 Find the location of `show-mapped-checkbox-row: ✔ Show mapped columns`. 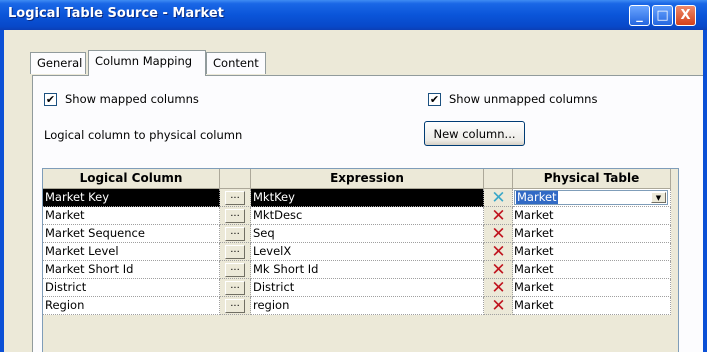

show-mapped-checkbox-row: ✔ Show mapped columns is located at coordinates (121, 99).